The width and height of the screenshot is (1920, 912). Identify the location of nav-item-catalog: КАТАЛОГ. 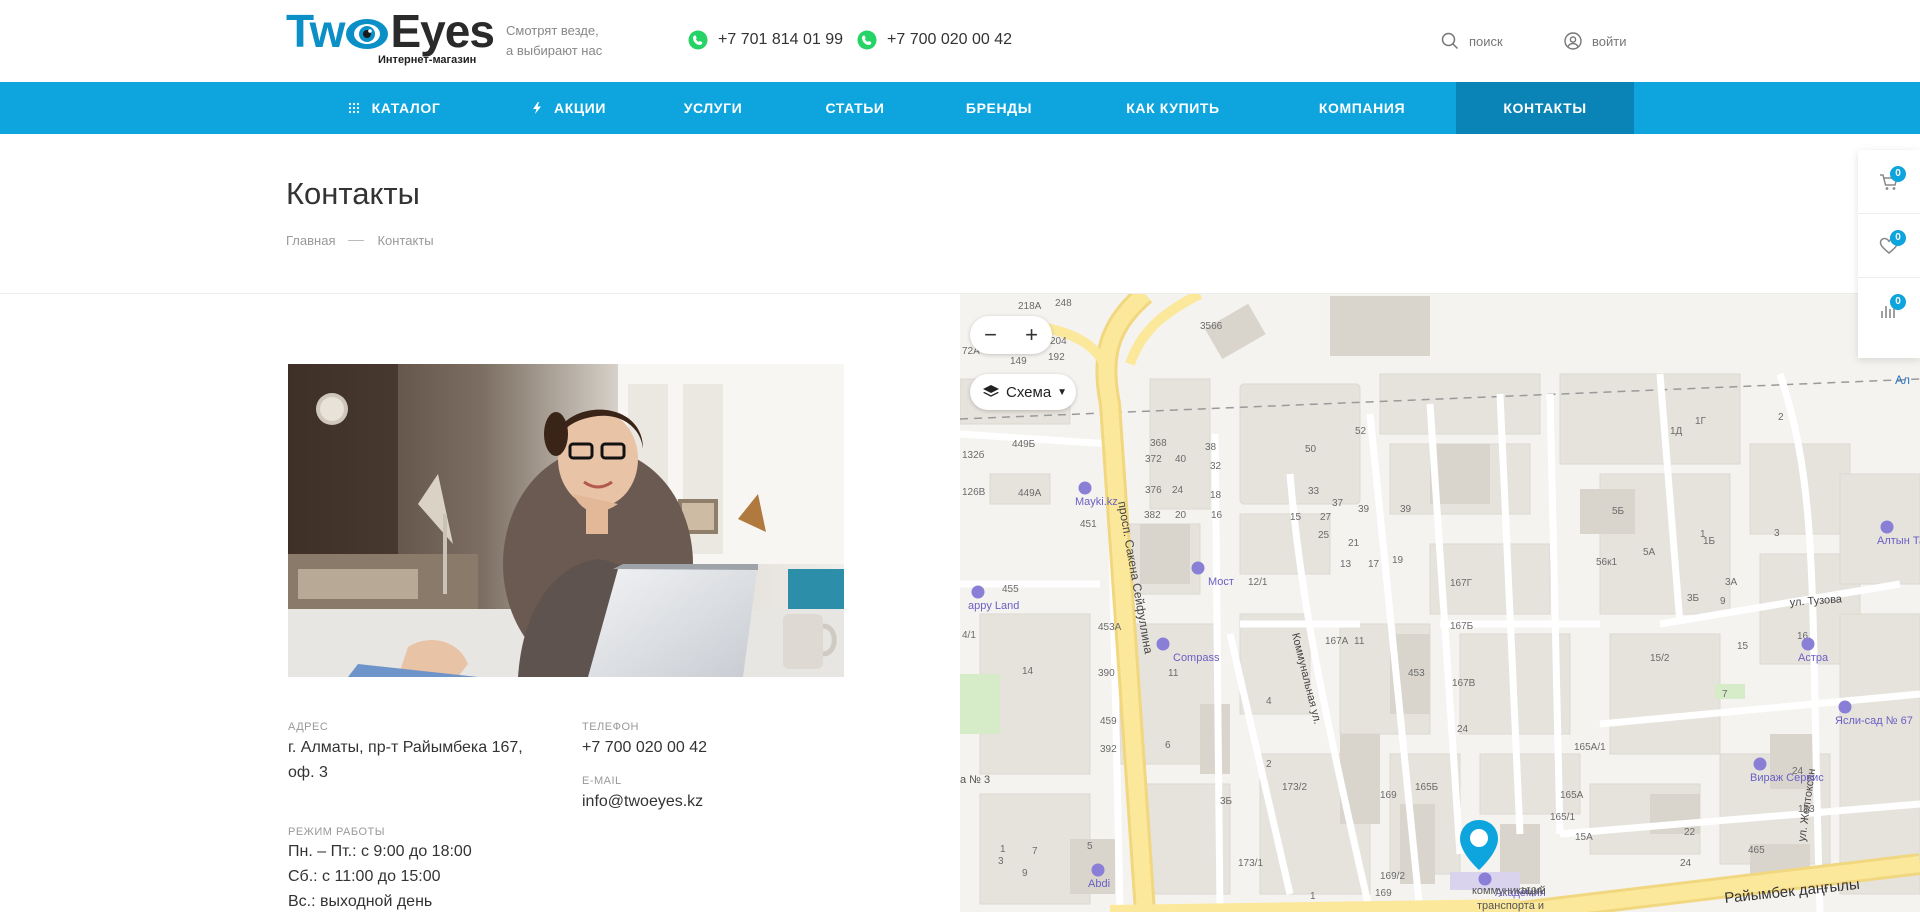
(394, 108).